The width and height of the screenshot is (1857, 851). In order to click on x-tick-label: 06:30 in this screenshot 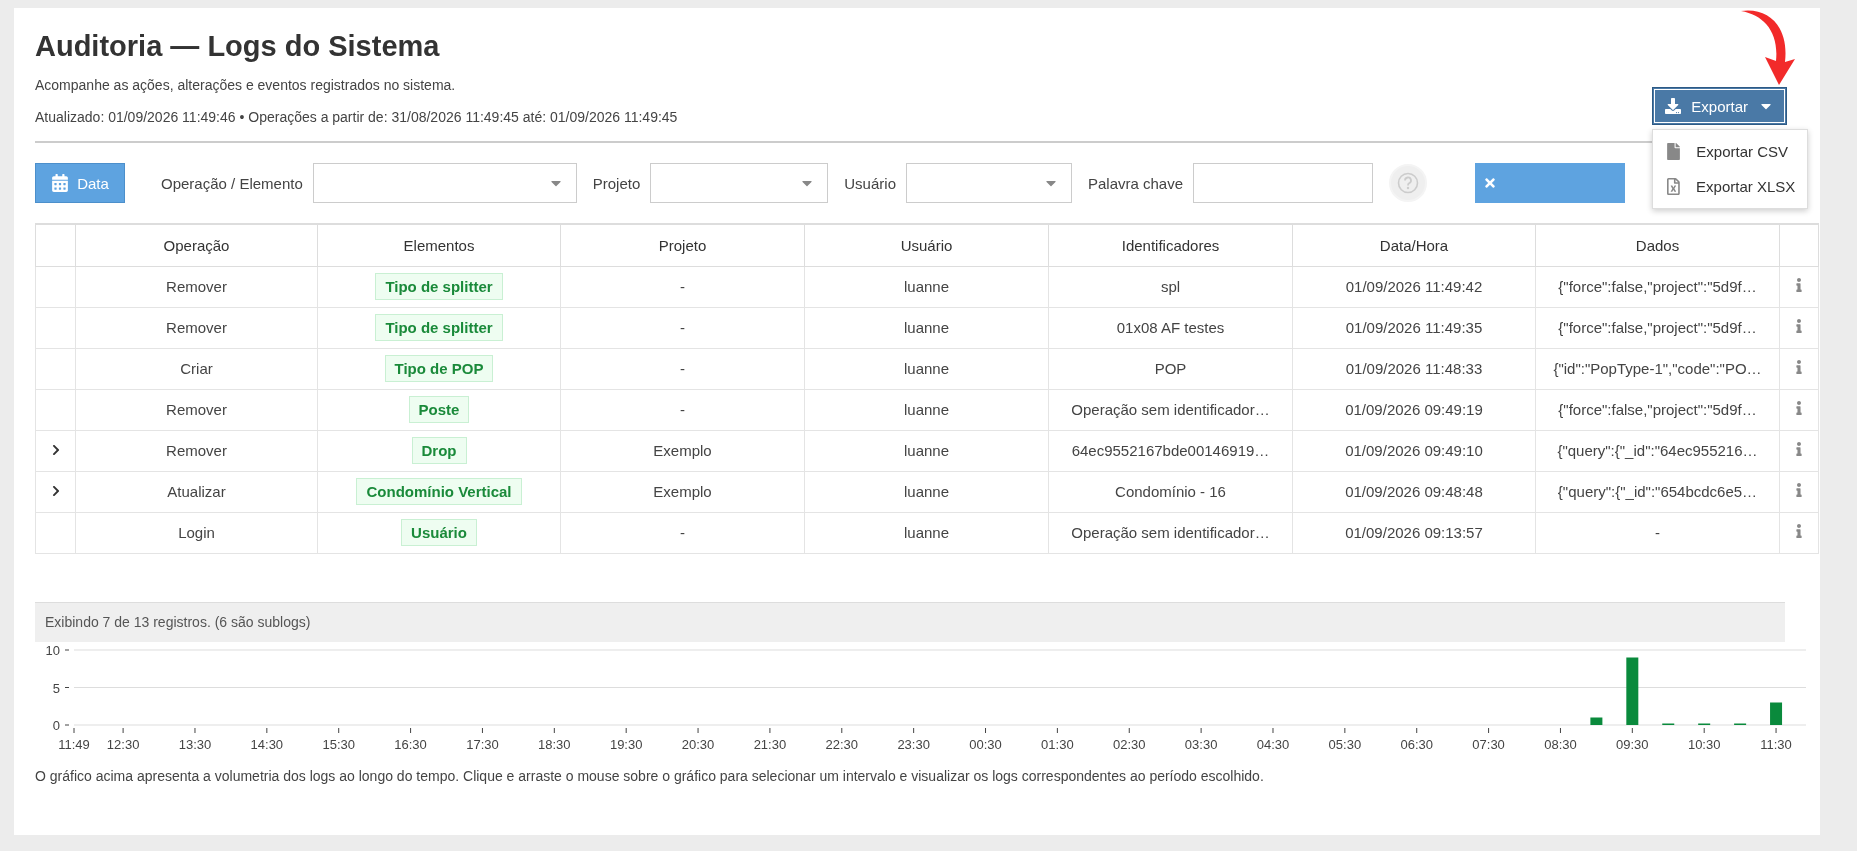, I will do `click(1416, 744)`.